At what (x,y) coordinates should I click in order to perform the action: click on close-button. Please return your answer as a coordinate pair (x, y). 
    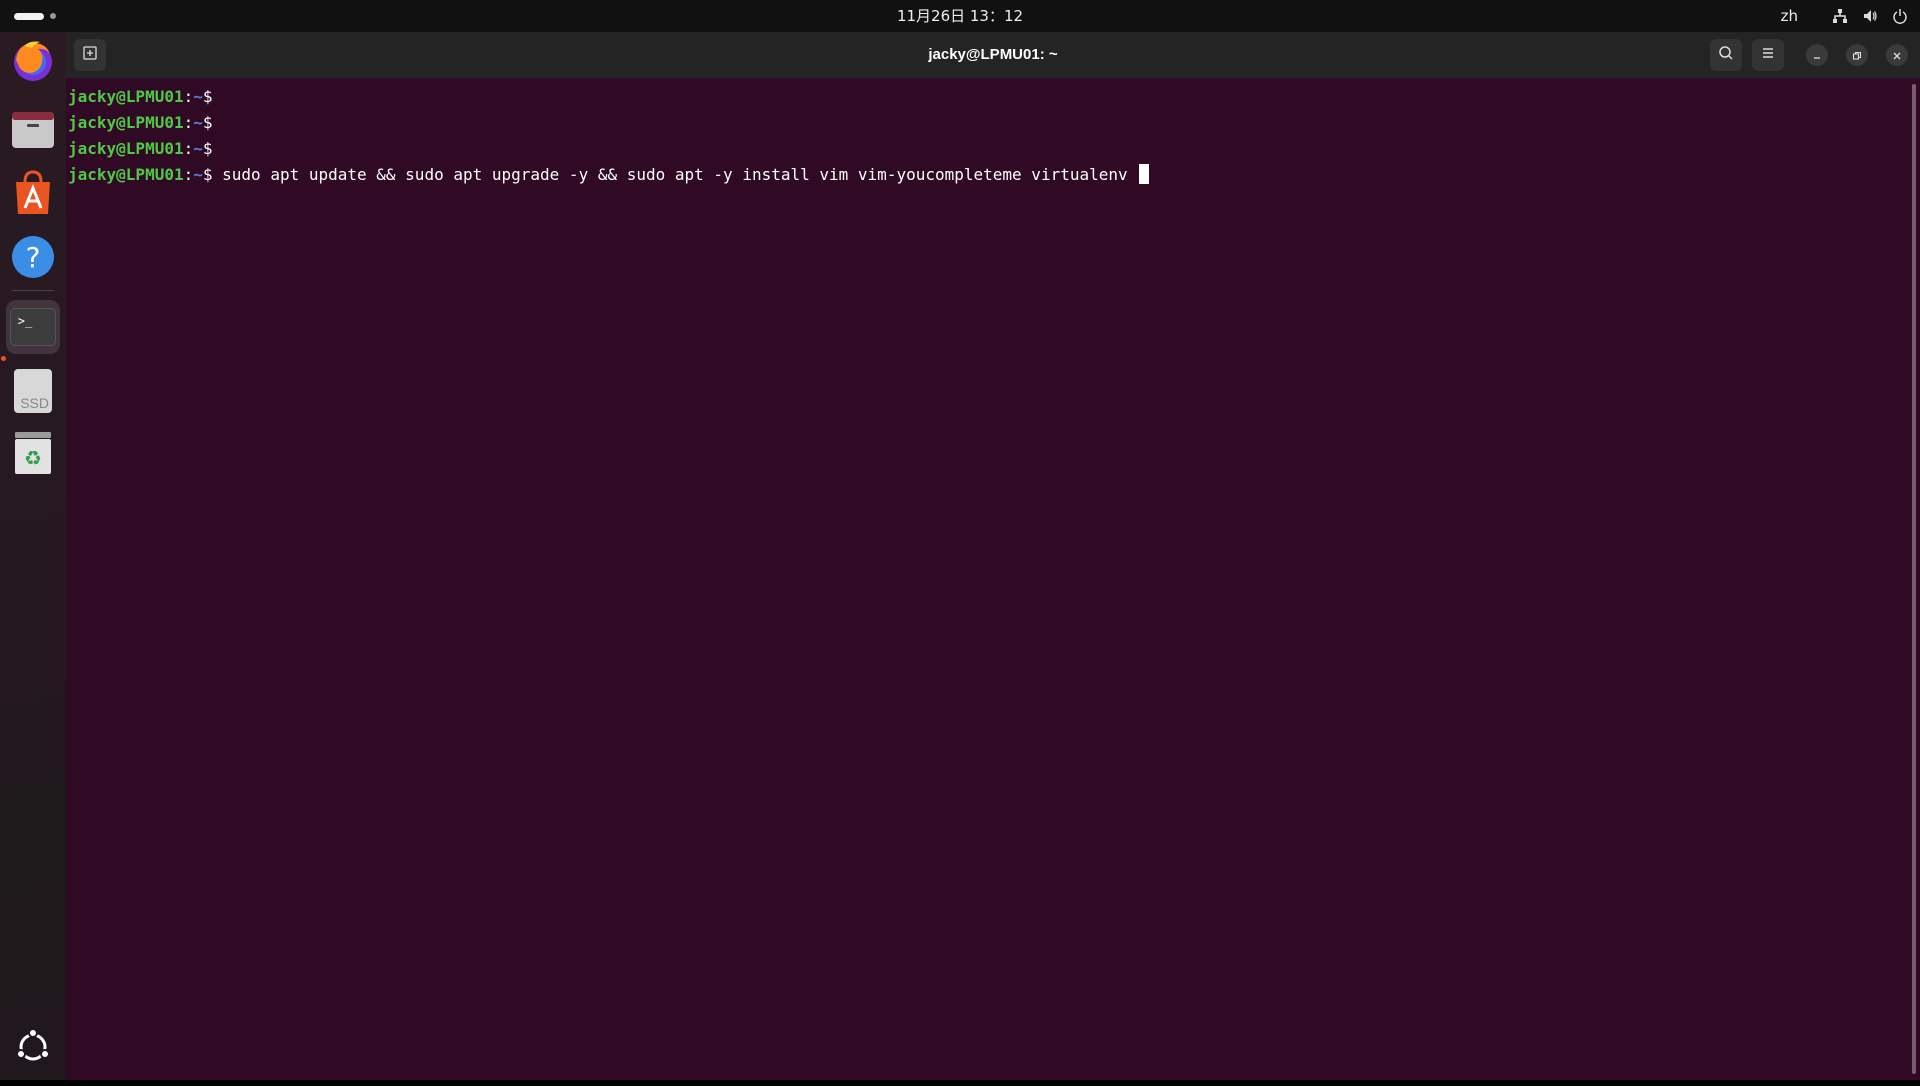
    Looking at the image, I should click on (1897, 55).